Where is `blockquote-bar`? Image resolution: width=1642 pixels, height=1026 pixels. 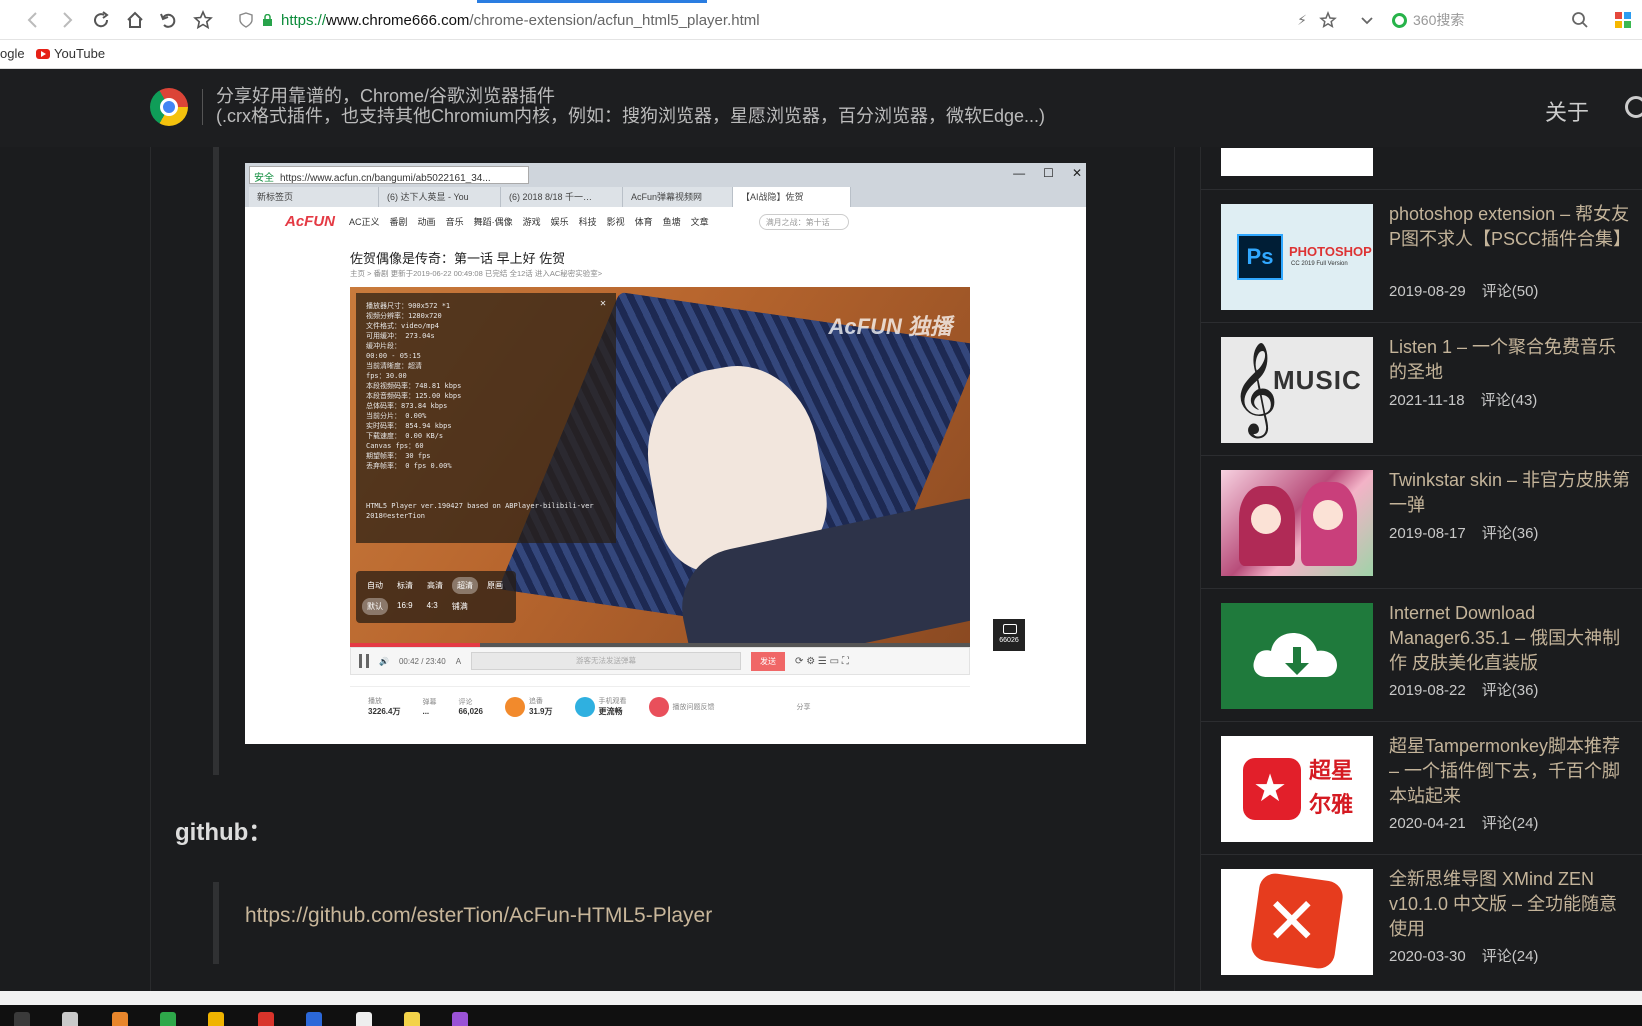
blockquote-bar is located at coordinates (216, 923).